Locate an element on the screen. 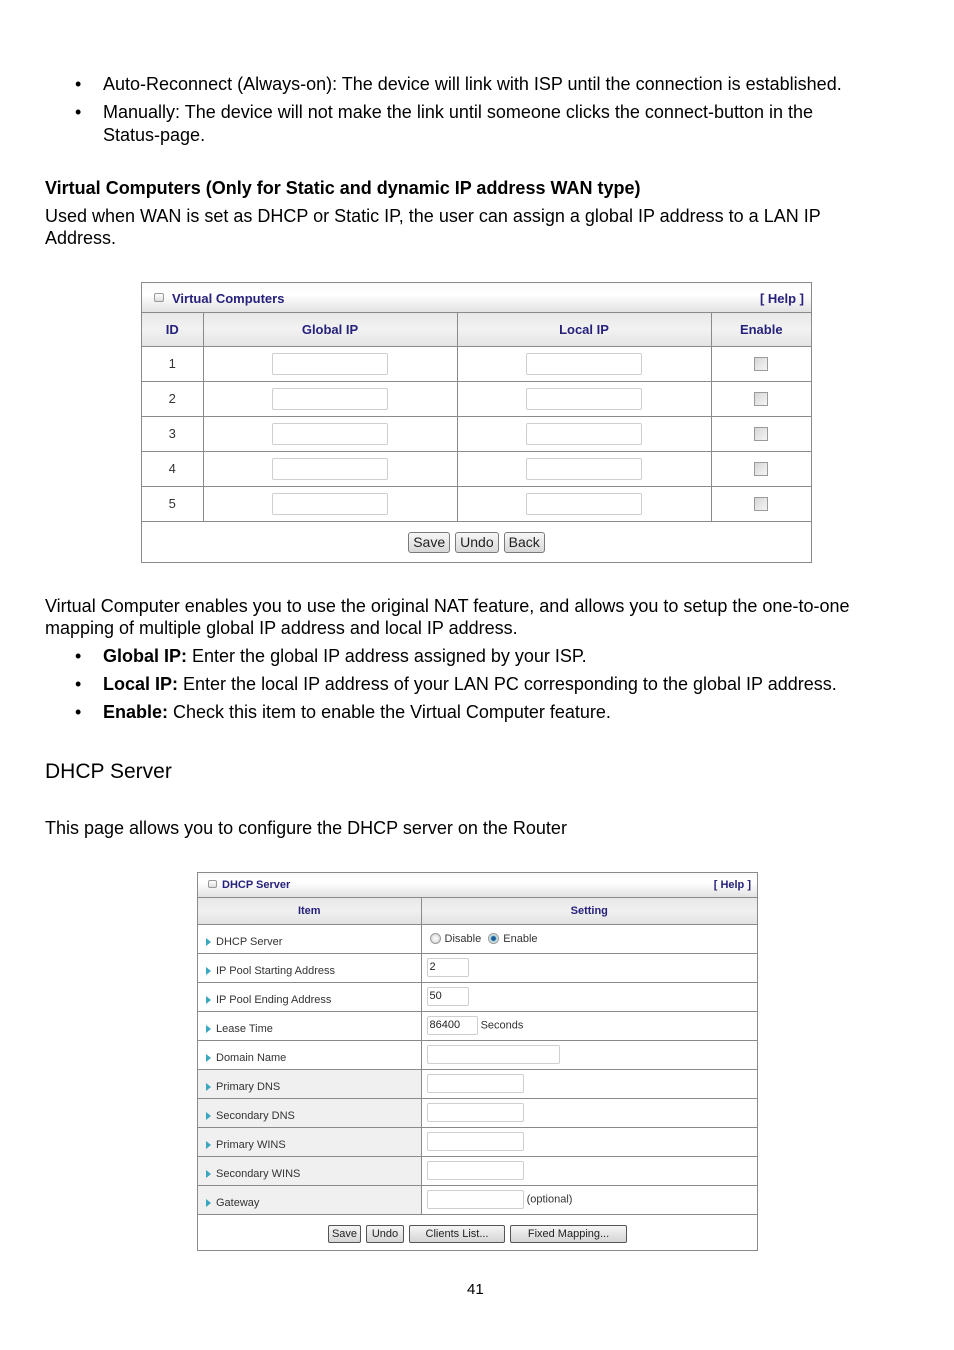 Image resolution: width=954 pixels, height=1350 pixels. table-row: 1 is located at coordinates (476, 364).